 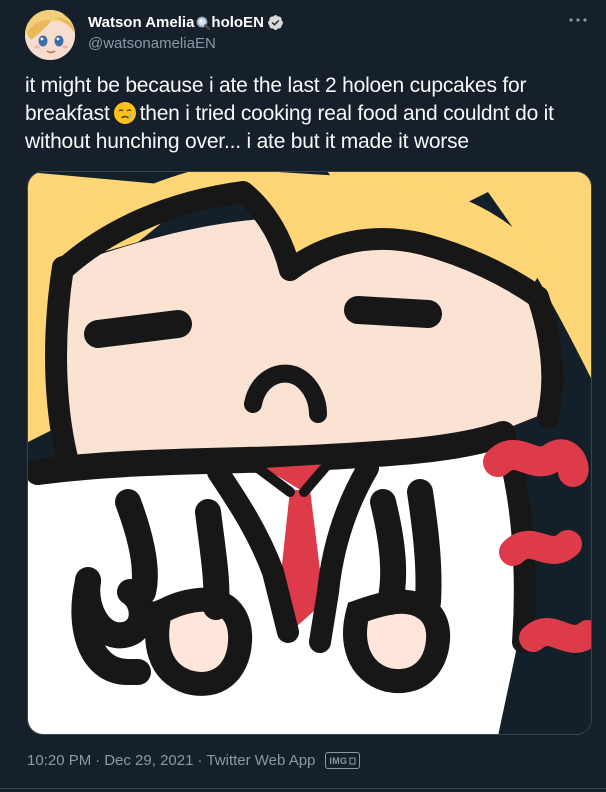 I want to click on magnifying-glass-icon, so click(x=203, y=23).